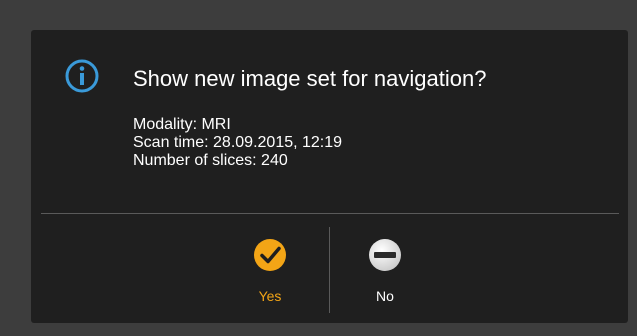 The width and height of the screenshot is (637, 336). I want to click on detail-modality: Modality: MRI, so click(182, 124).